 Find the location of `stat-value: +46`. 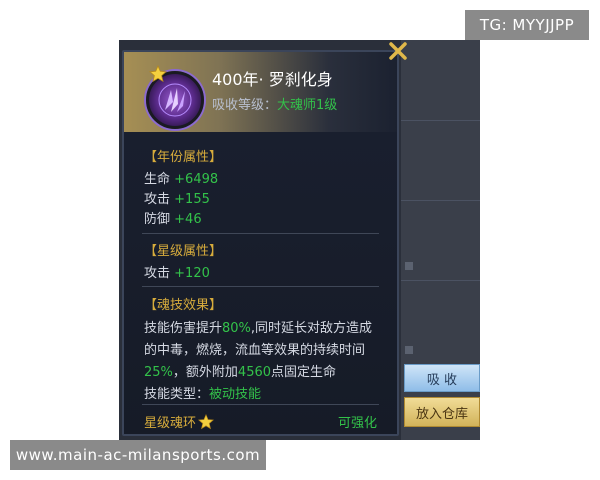

stat-value: +46 is located at coordinates (188, 219).